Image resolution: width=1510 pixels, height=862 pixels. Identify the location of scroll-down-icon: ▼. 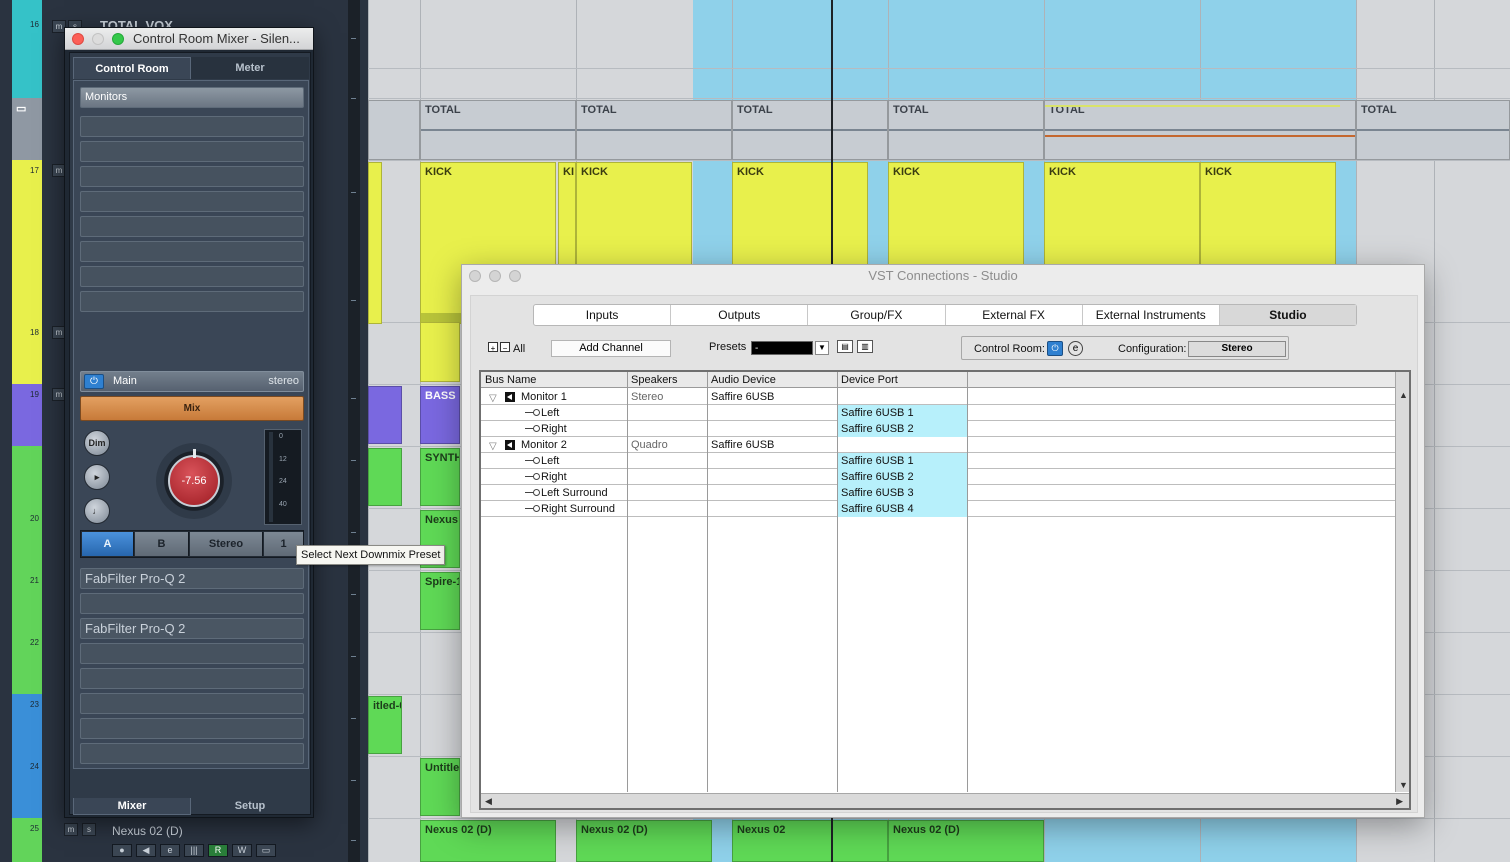
(1403, 785).